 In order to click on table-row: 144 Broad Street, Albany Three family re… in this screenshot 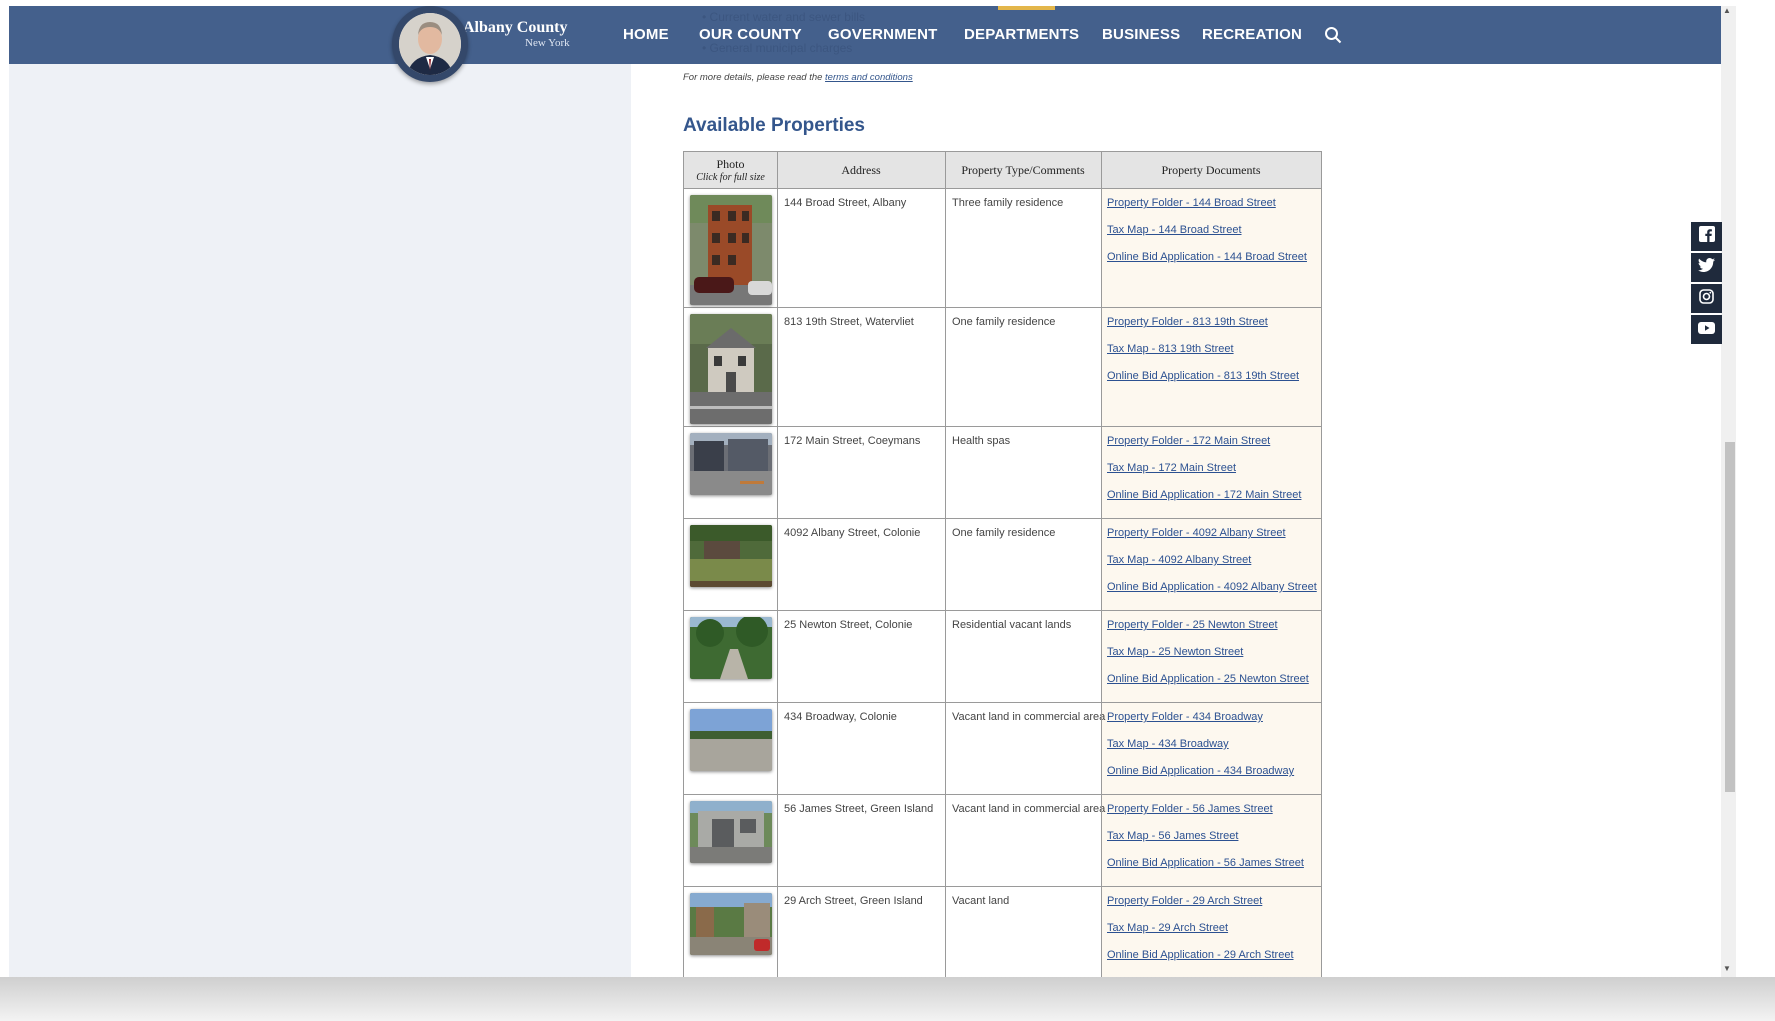, I will do `click(1002, 248)`.